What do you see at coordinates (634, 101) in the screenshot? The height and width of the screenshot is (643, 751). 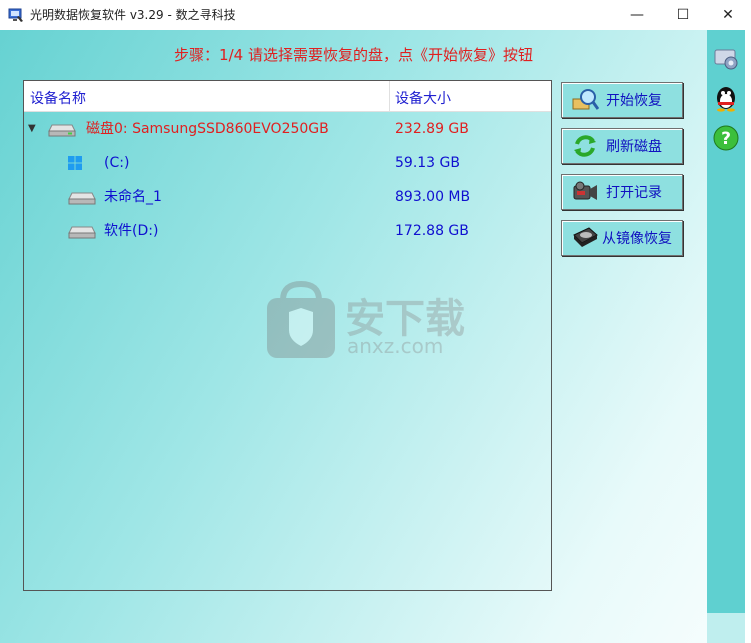 I see `start-recovery-label: 开始恢复` at bounding box center [634, 101].